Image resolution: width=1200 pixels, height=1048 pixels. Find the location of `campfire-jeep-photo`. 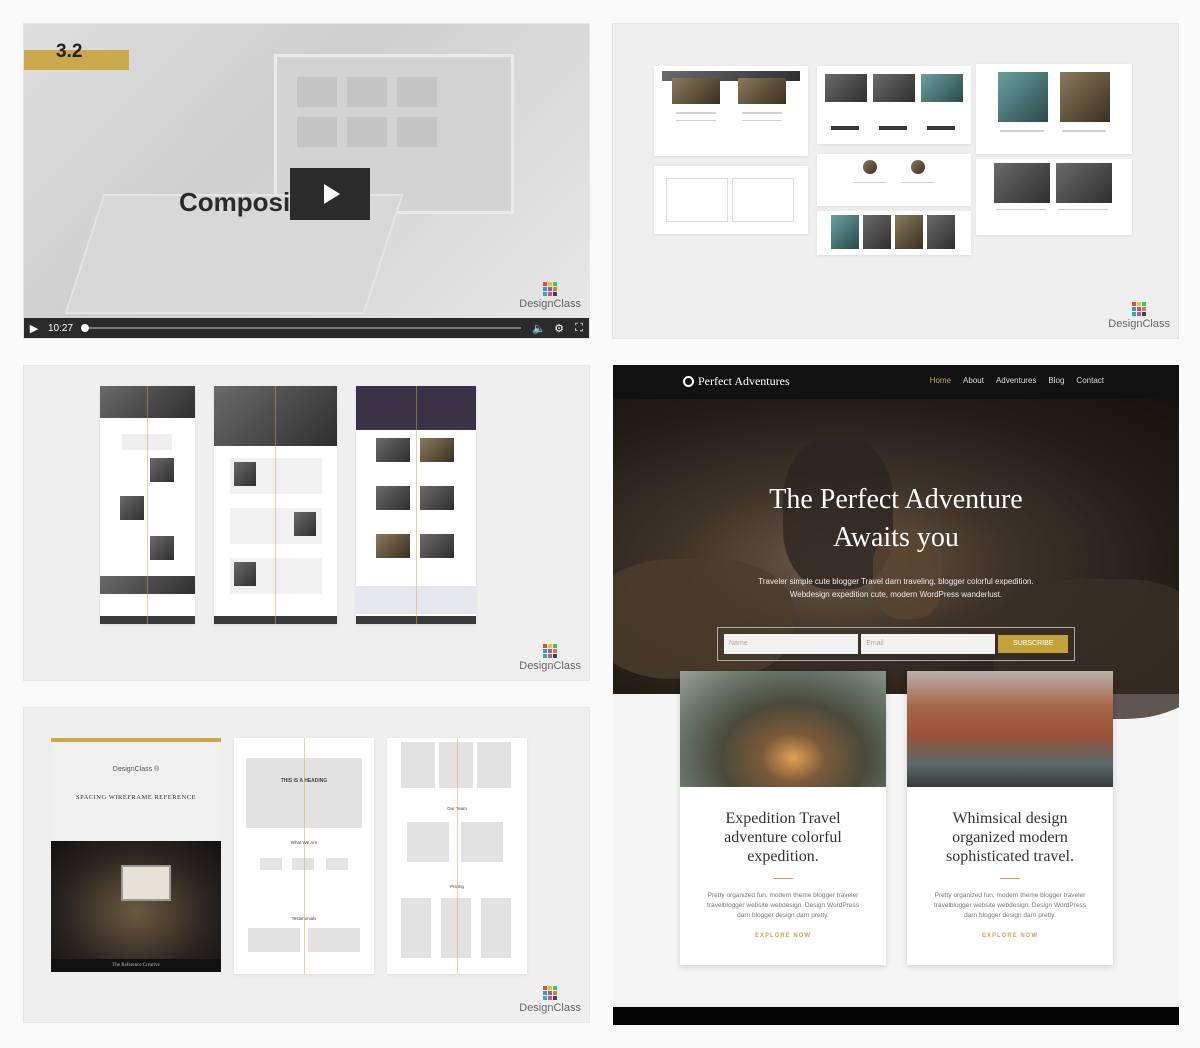

campfire-jeep-photo is located at coordinates (783, 729).